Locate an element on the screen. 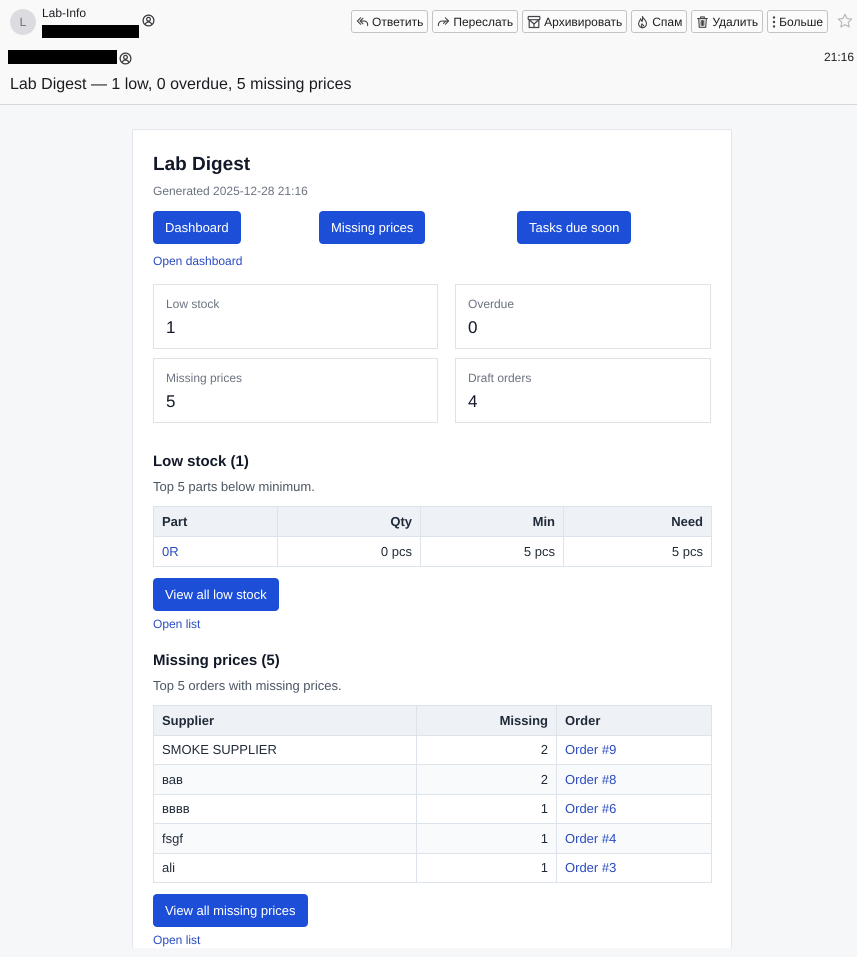 The width and height of the screenshot is (857, 957). spam-button: Спам is located at coordinates (659, 21).